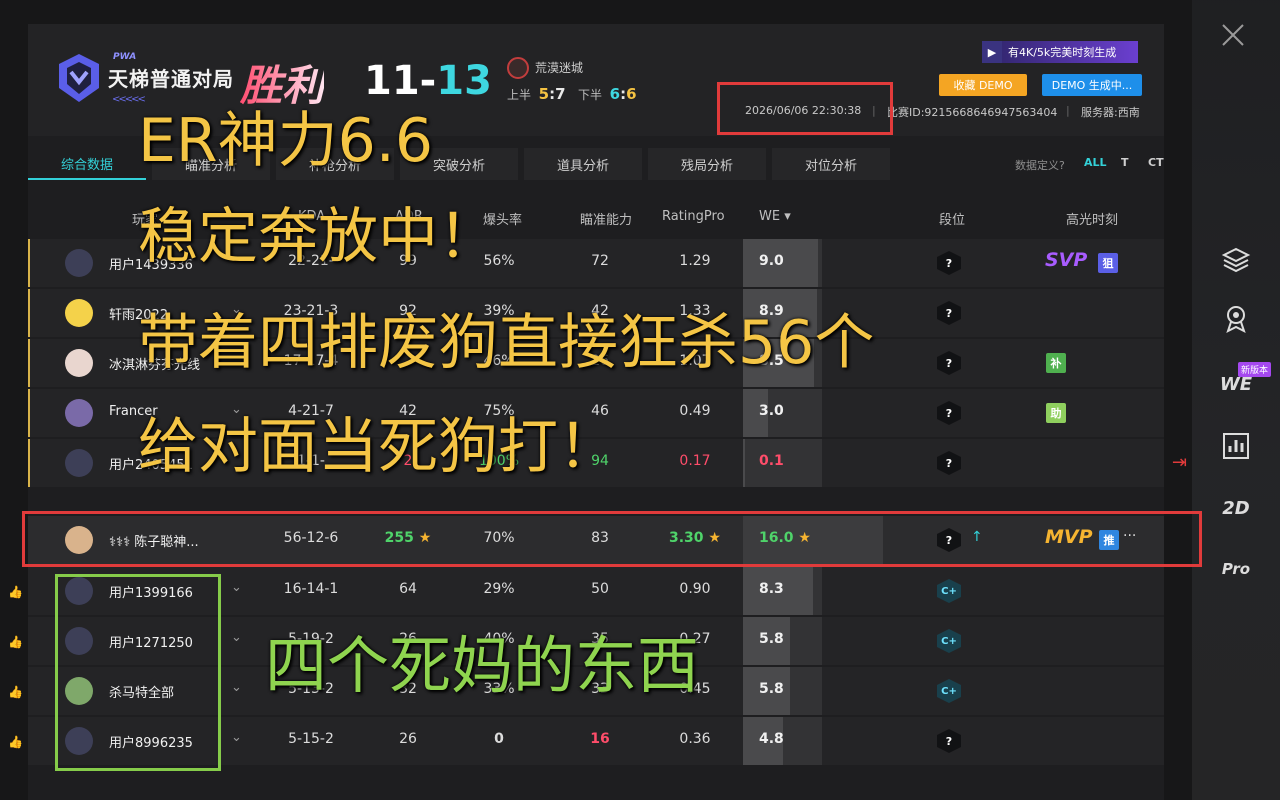 Image resolution: width=1280 pixels, height=800 pixels. I want to click on kda-value: 5-15-2, so click(311, 739).